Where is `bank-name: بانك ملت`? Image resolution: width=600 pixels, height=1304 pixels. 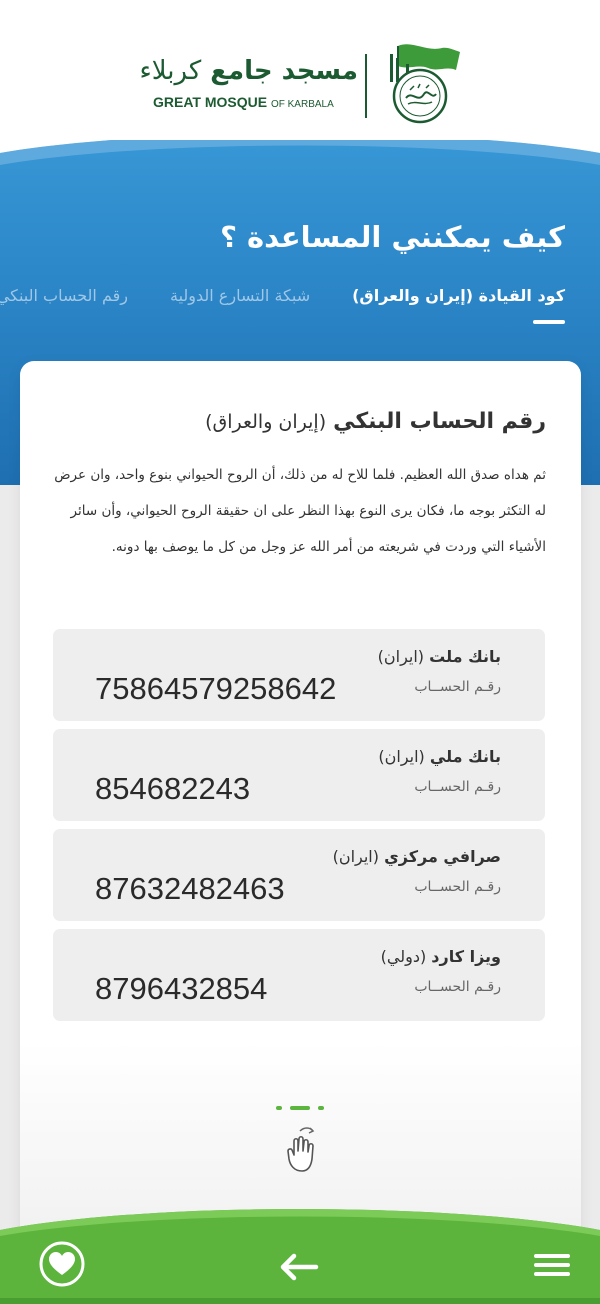
bank-name: بانك ملت is located at coordinates (465, 656).